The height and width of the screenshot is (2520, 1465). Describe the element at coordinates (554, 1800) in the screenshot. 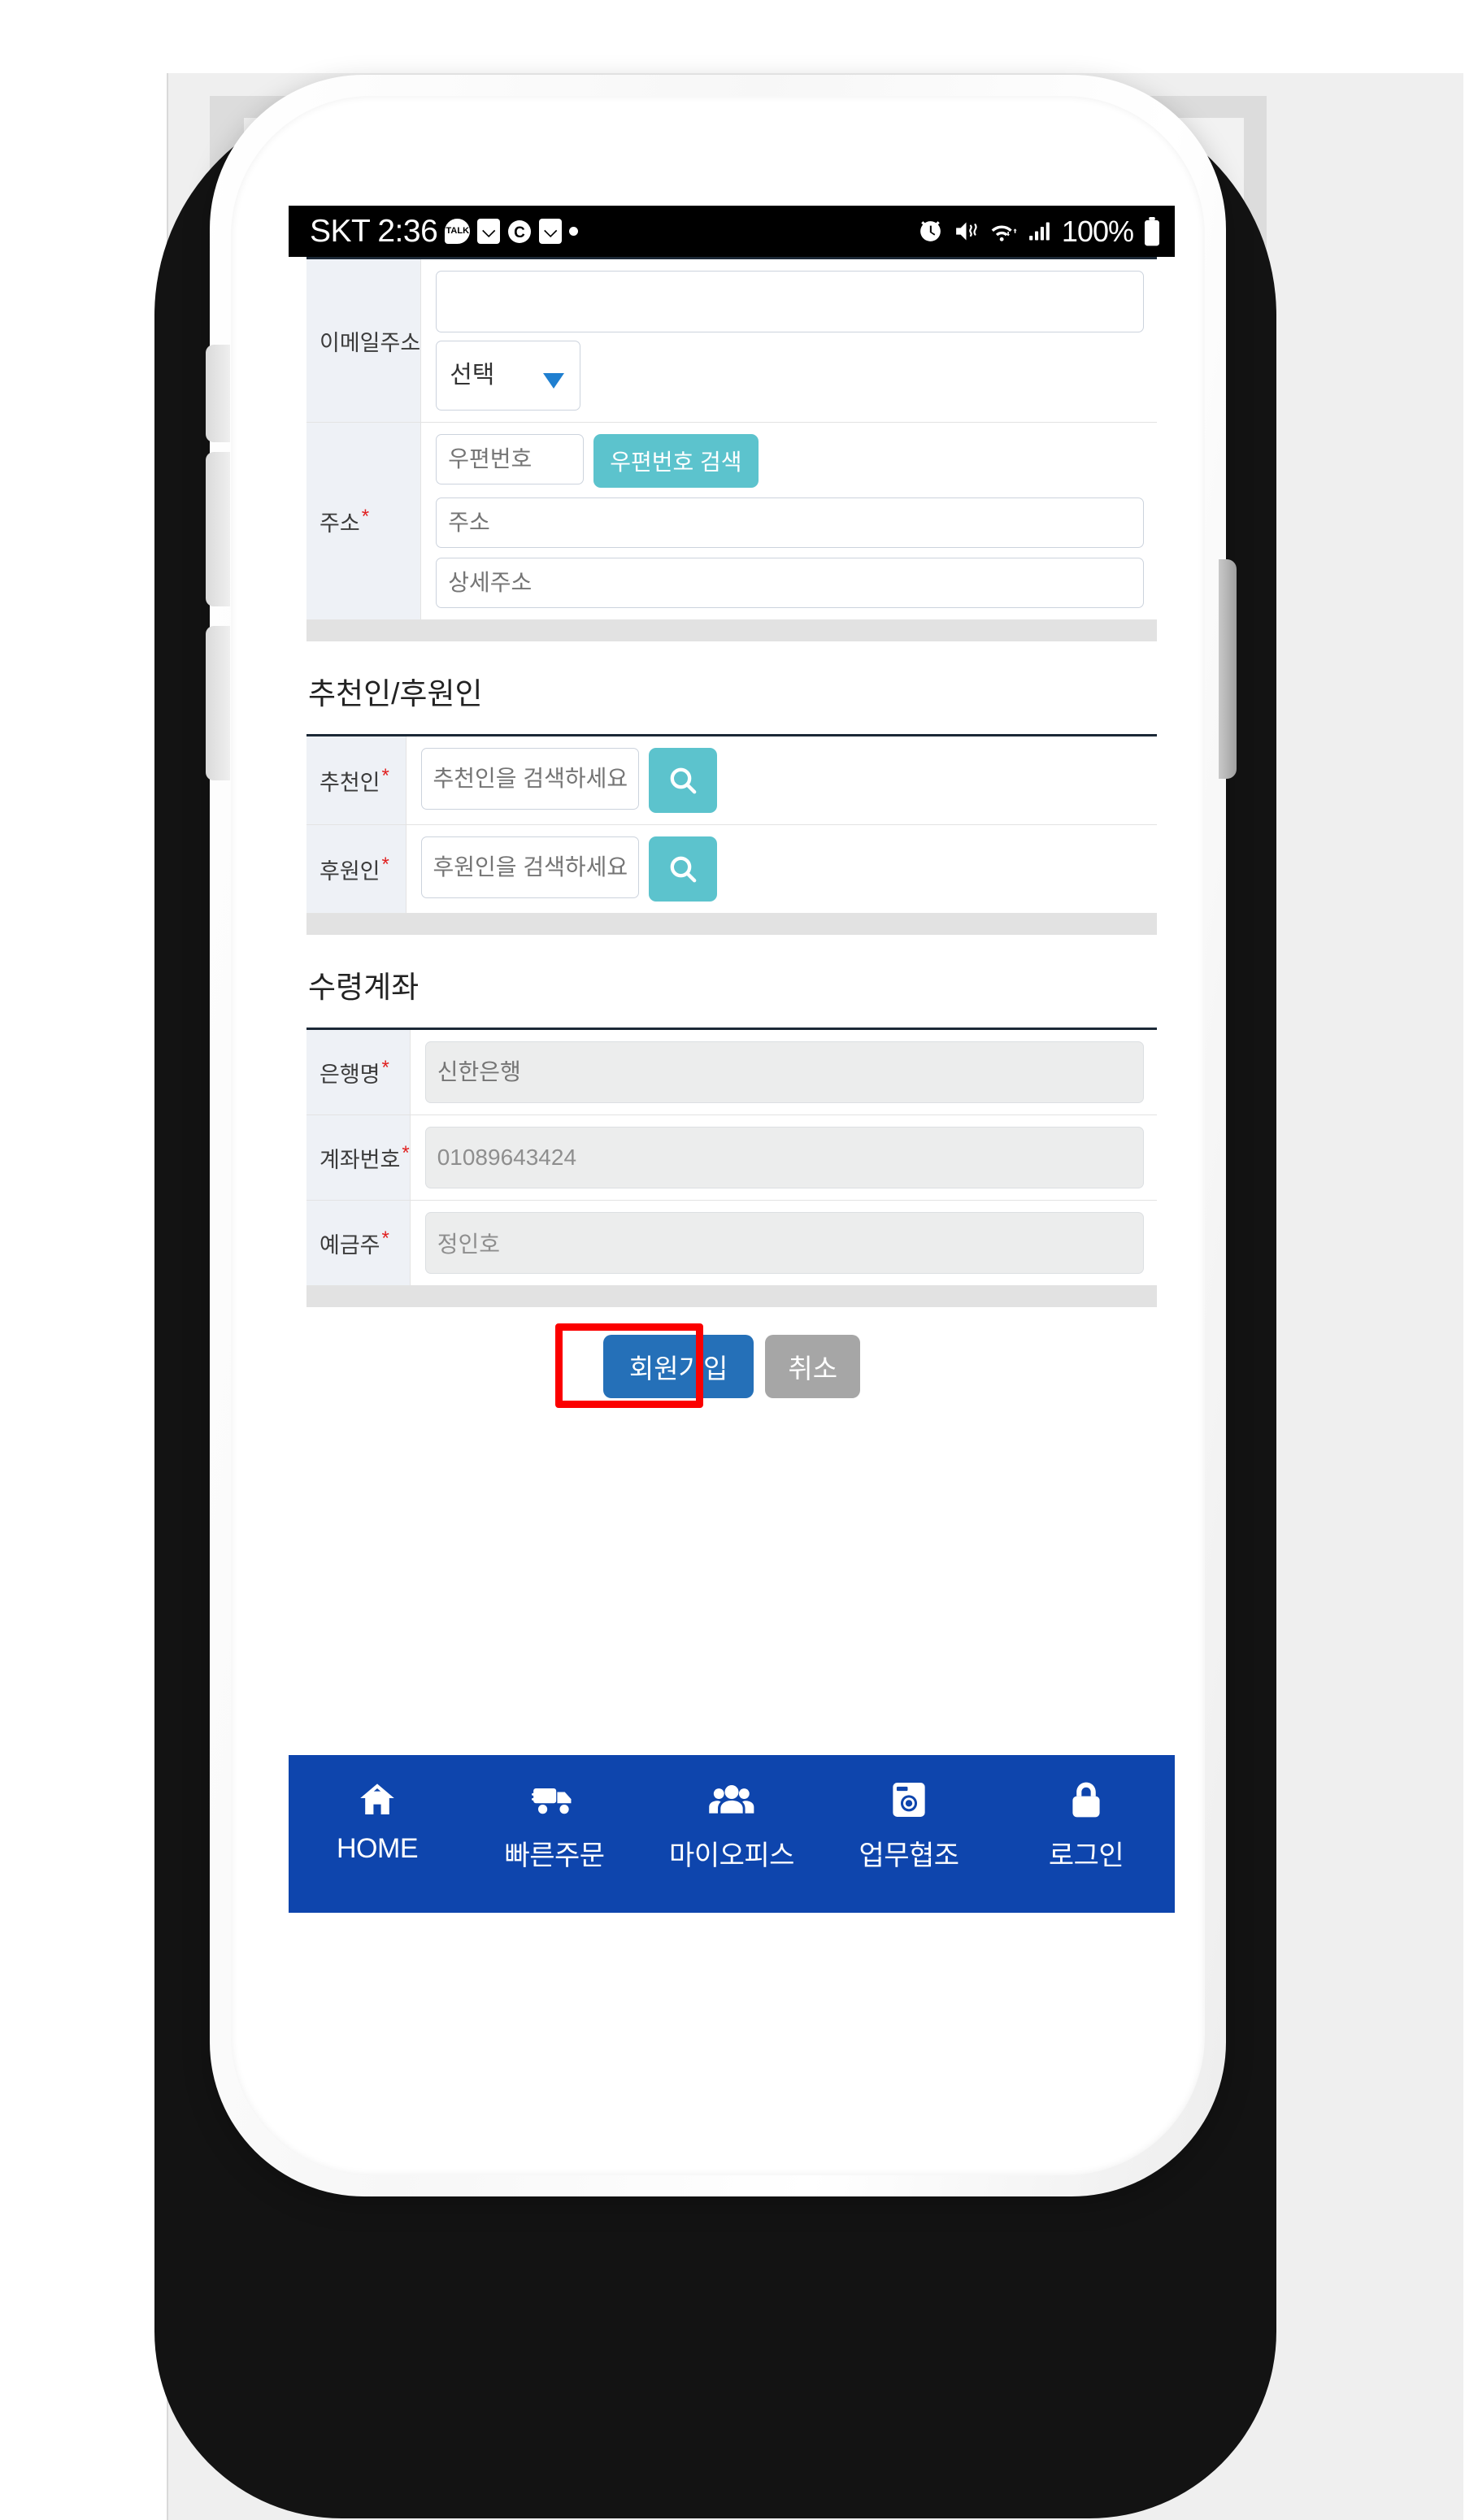

I see `truck-icon` at that location.